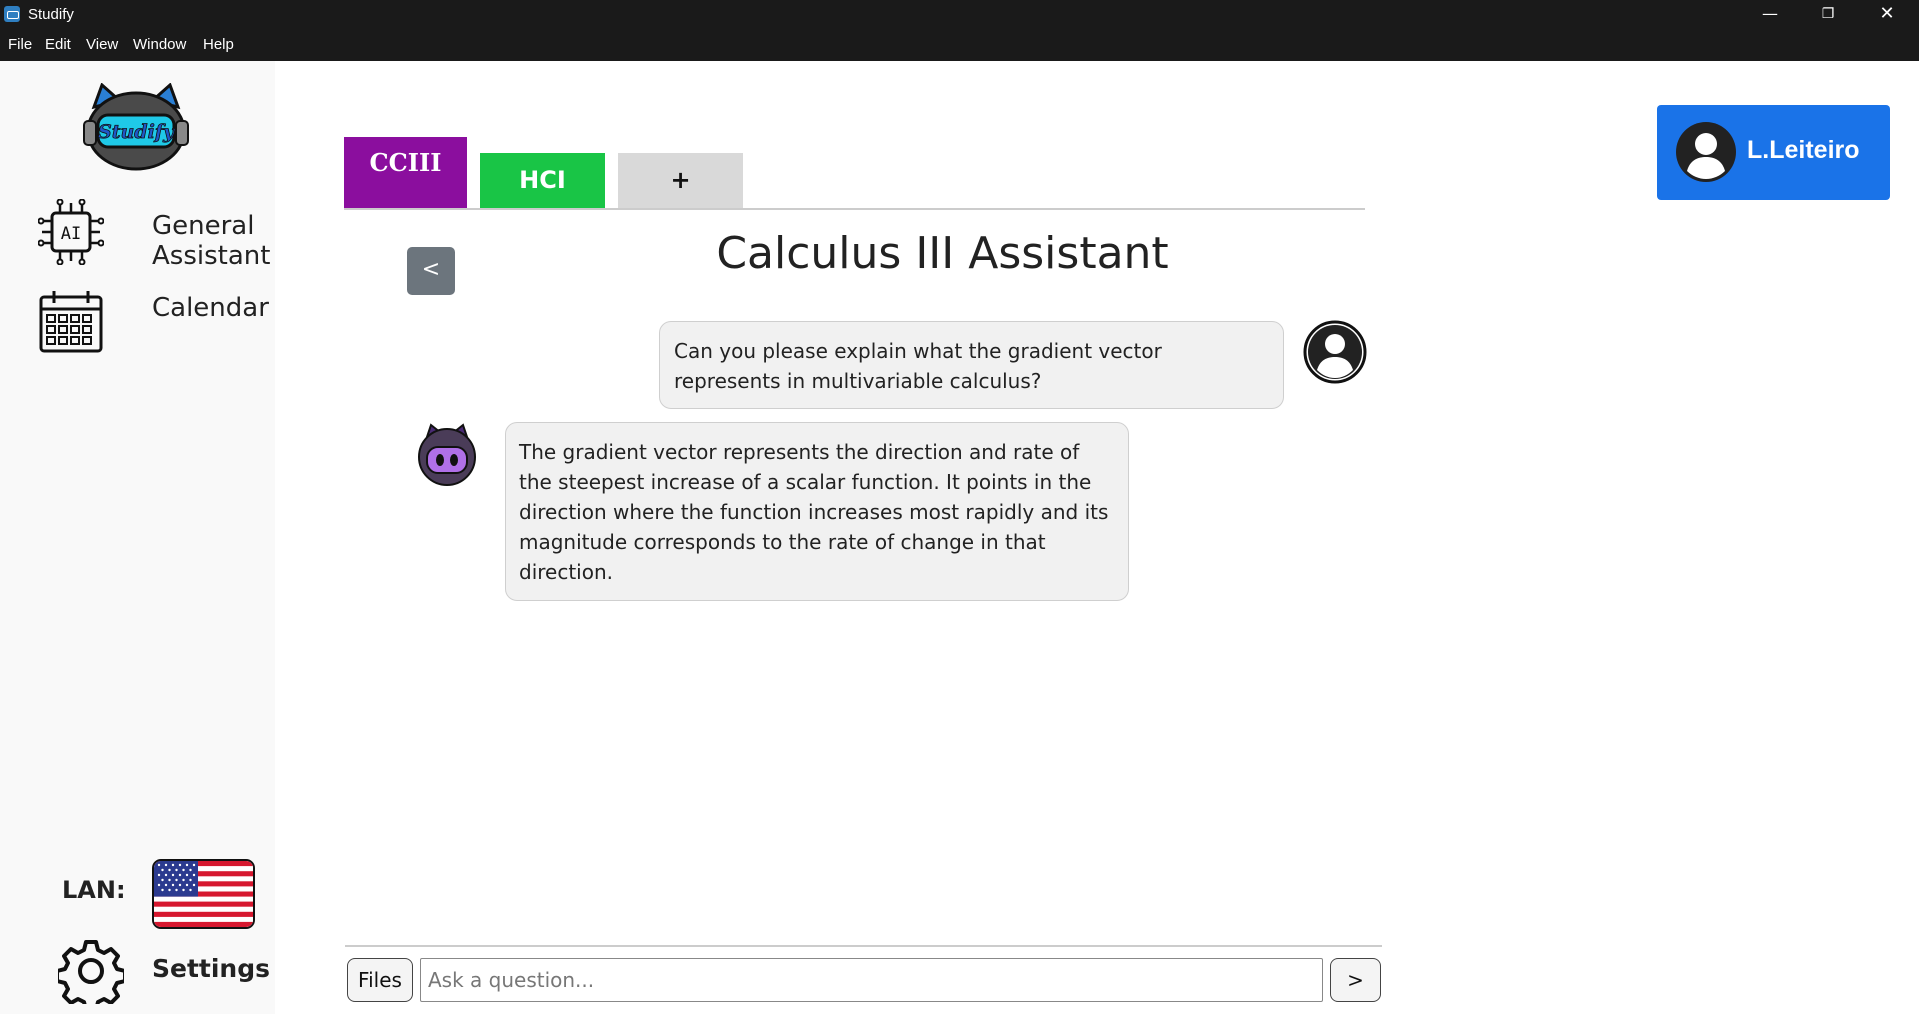 The width and height of the screenshot is (1919, 1014). Describe the element at coordinates (942, 253) in the screenshot. I see `page-title: Calculus III Assistant` at that location.